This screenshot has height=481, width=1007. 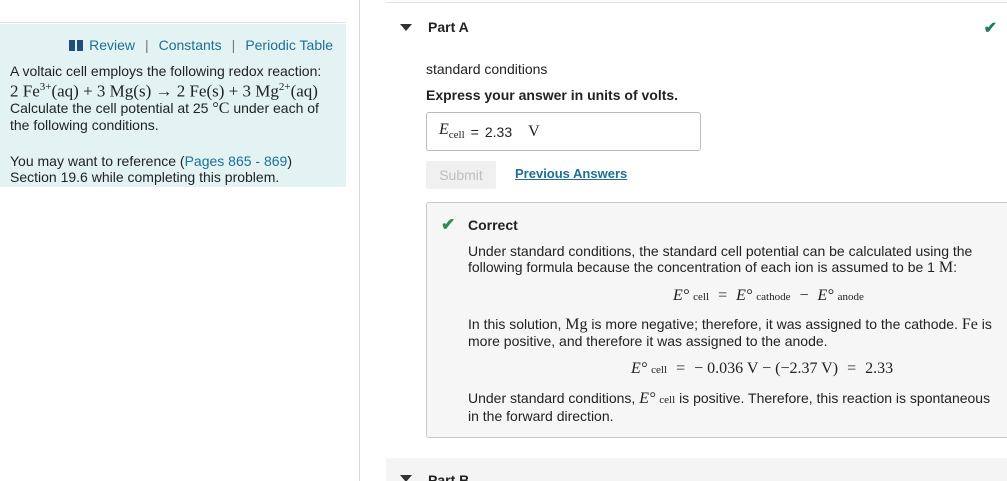 What do you see at coordinates (487, 69) in the screenshot?
I see `condition-label: standard conditions` at bounding box center [487, 69].